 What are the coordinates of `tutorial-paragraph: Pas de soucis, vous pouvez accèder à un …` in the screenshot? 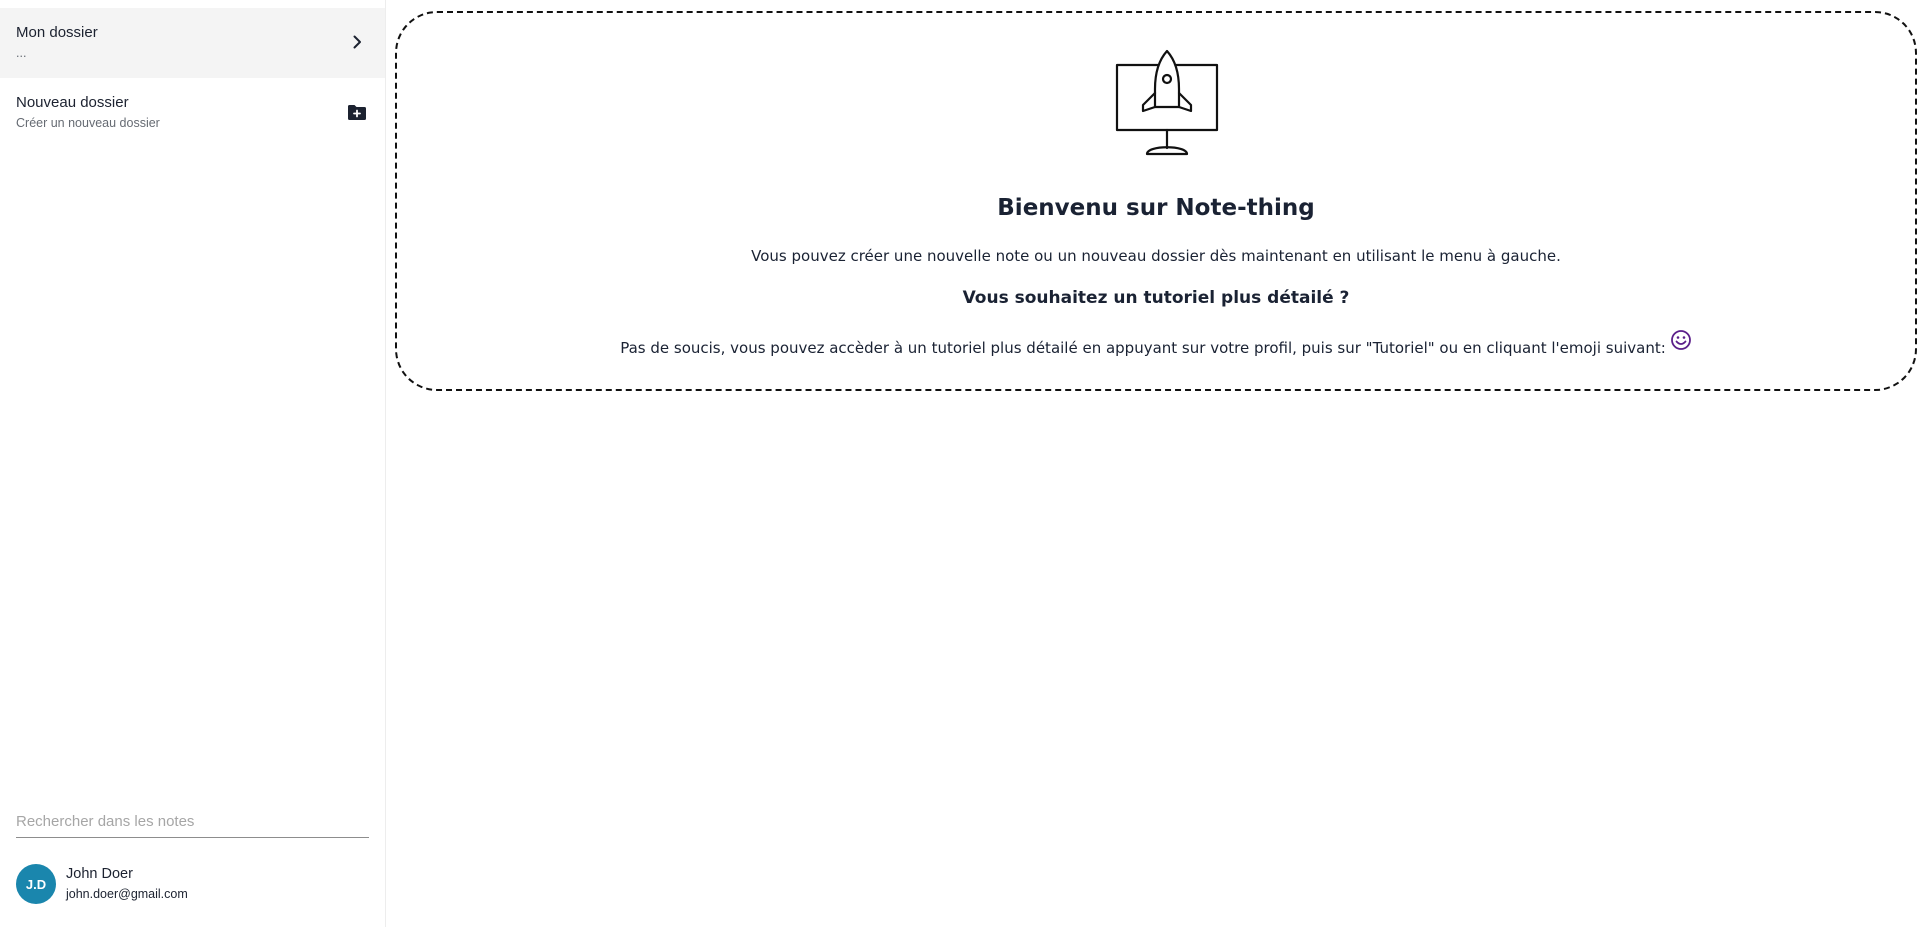 It's located at (1156, 343).